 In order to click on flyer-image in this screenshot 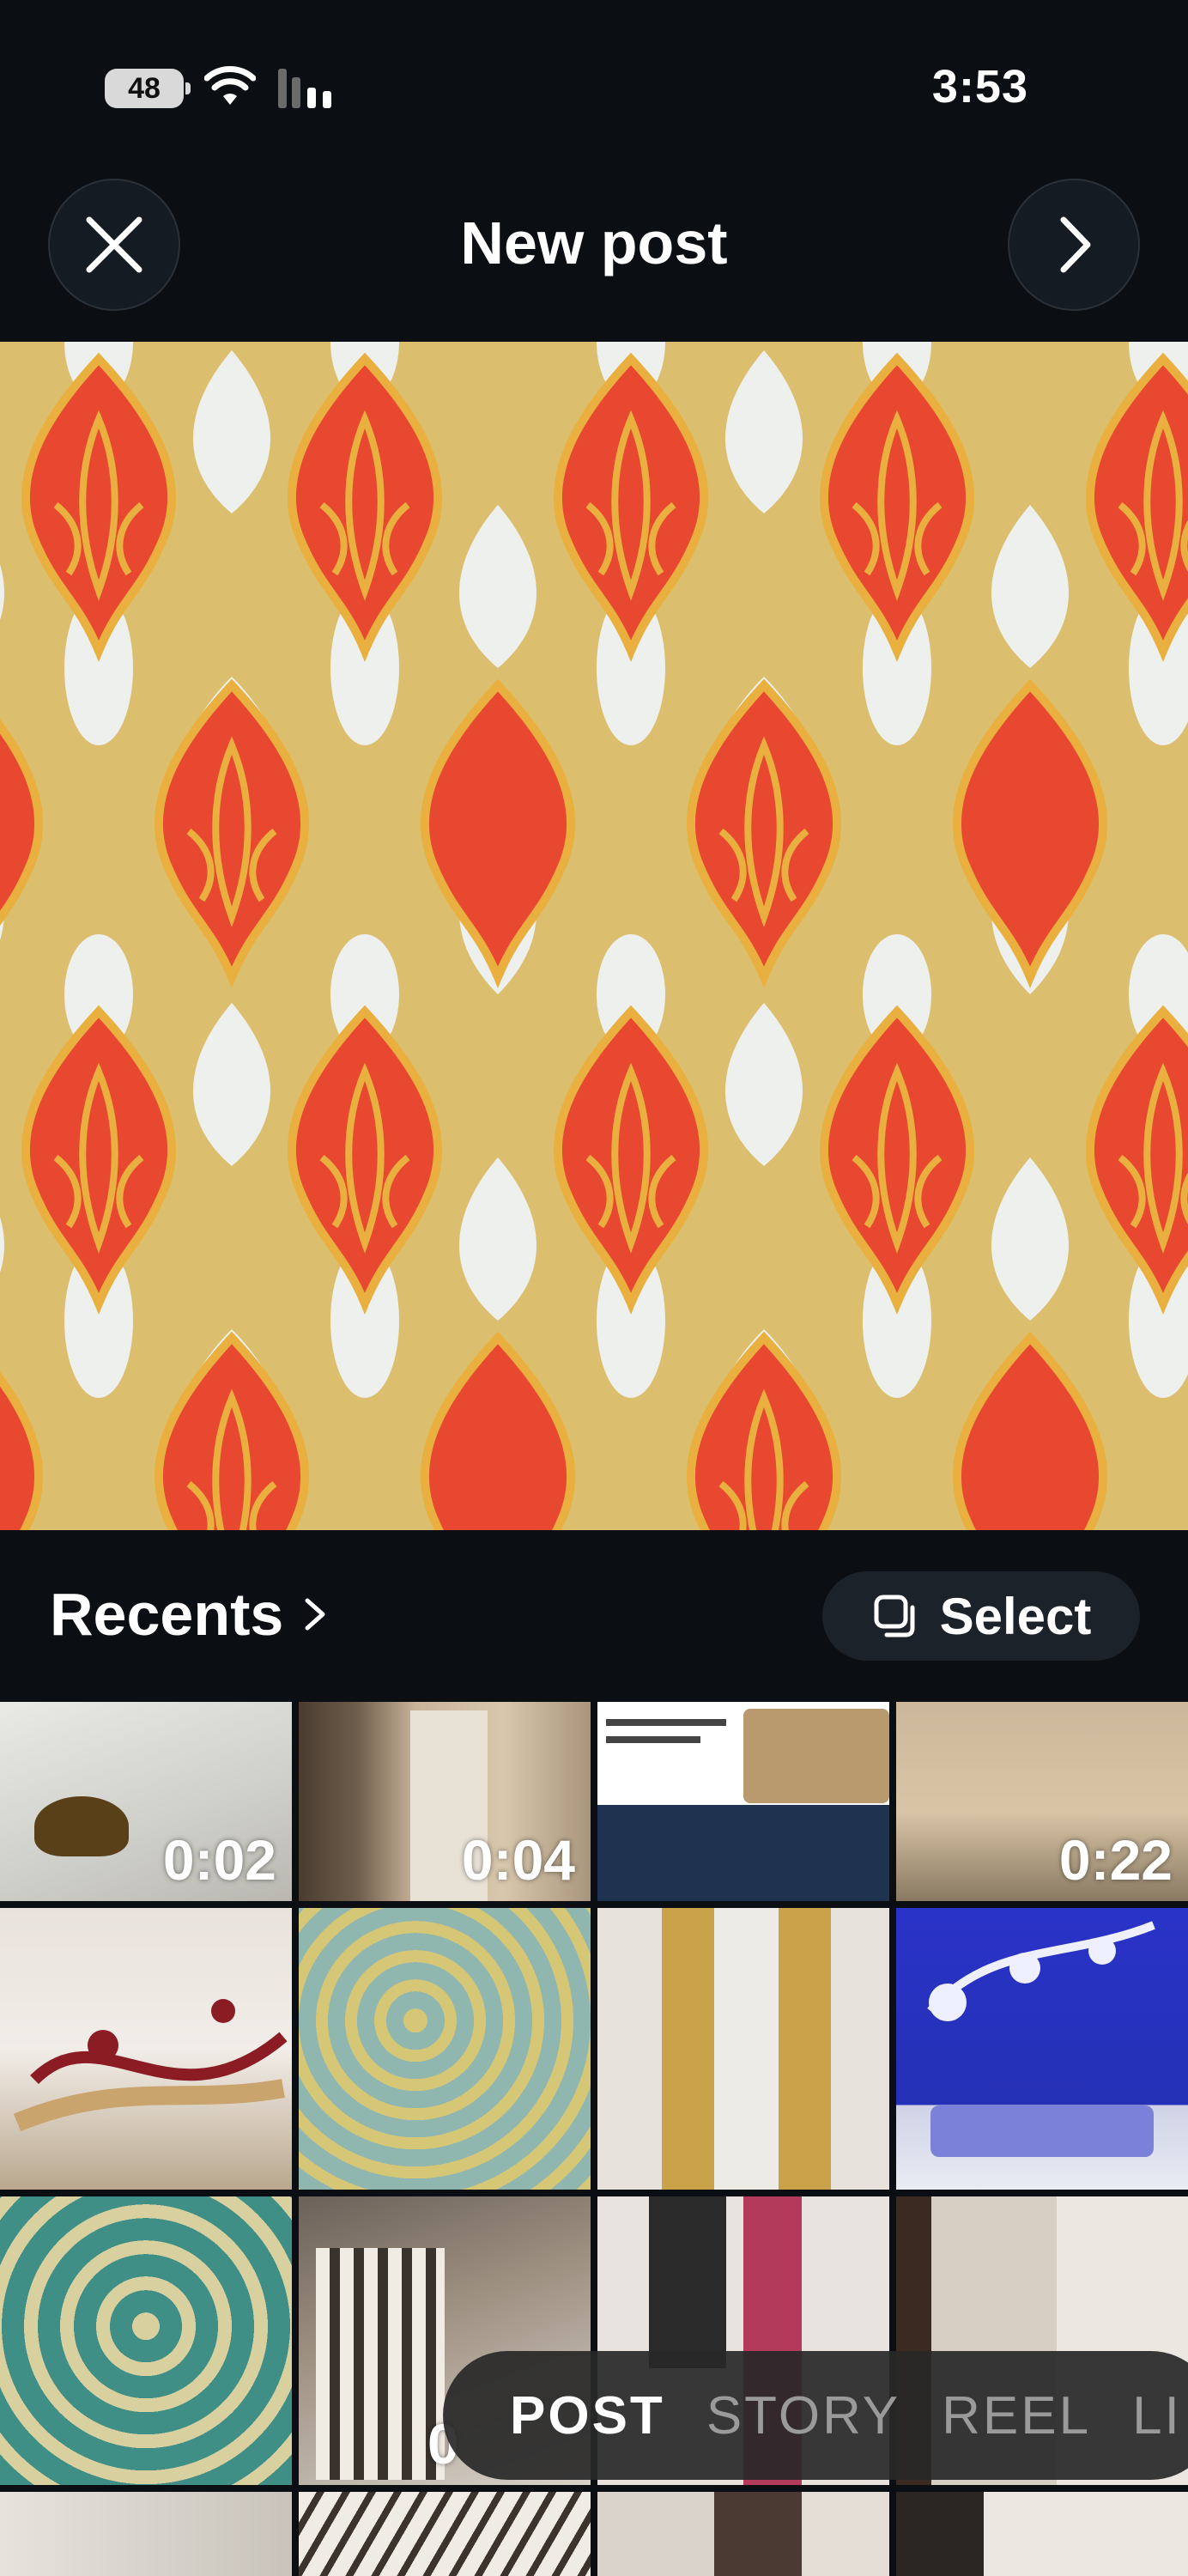, I will do `click(743, 1853)`.